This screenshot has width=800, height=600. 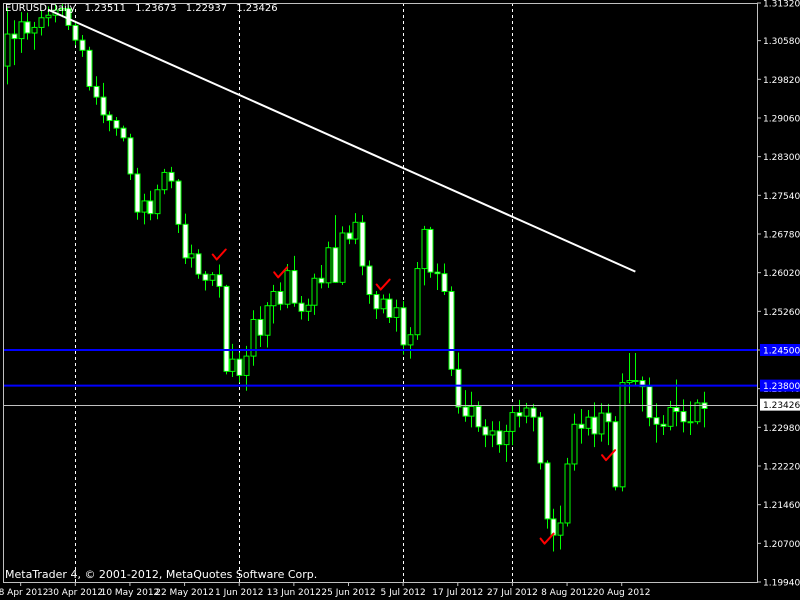 I want to click on y-tick-label: 1.27540, so click(x=781, y=197).